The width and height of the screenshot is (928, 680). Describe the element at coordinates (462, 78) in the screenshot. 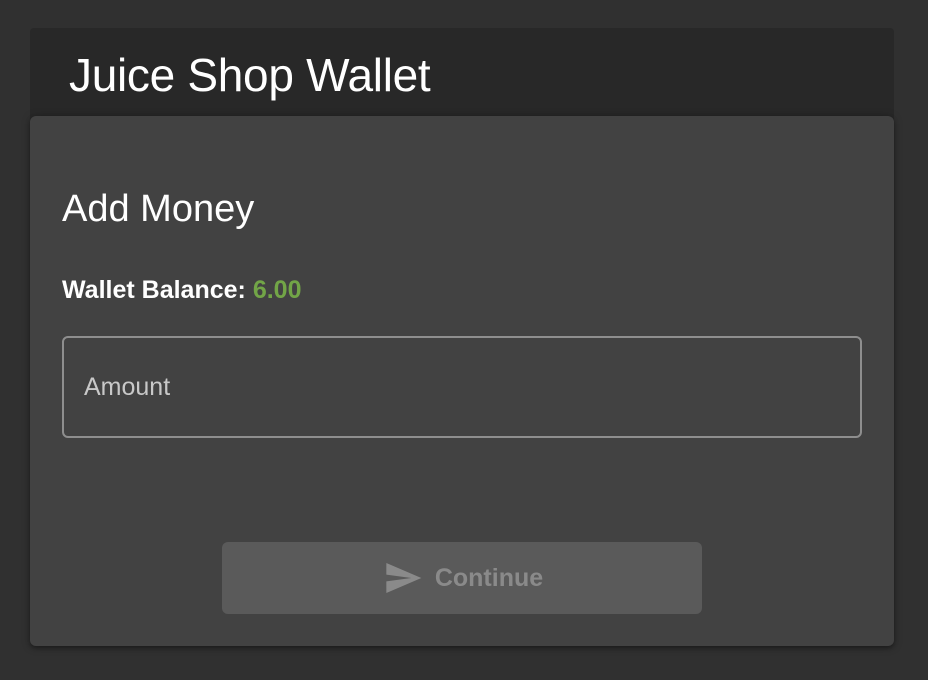

I see `wallet-header: Juice Shop Wallet` at that location.